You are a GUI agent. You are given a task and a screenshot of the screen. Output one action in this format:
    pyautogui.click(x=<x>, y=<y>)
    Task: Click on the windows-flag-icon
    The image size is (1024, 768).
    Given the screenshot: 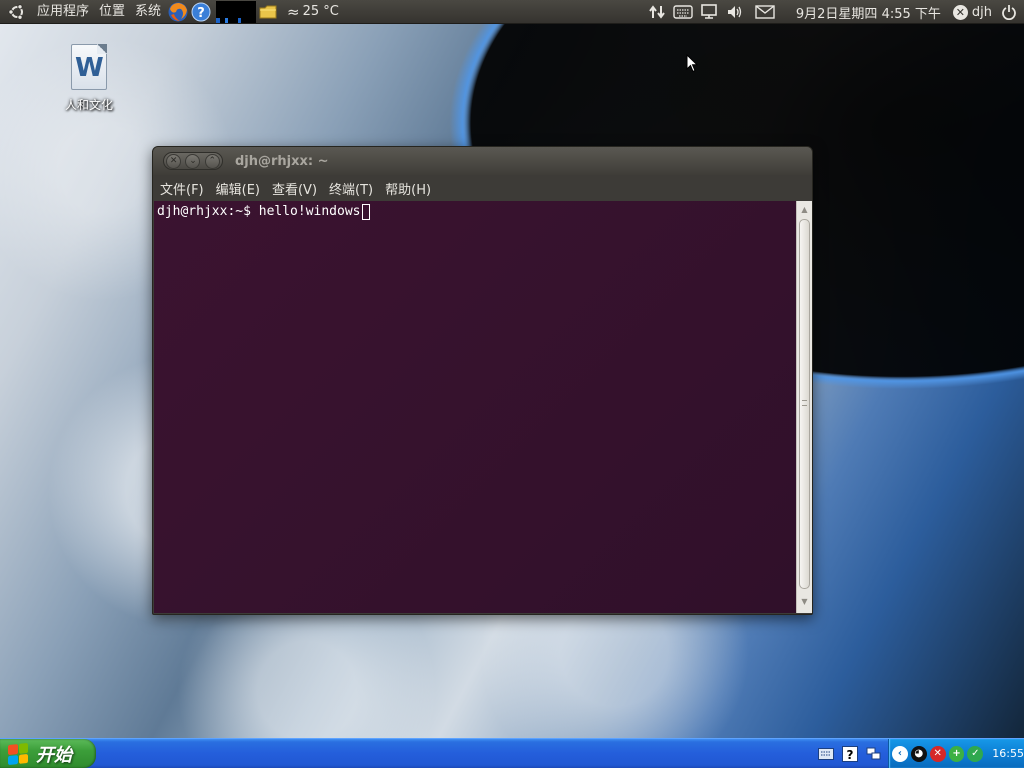 What is the action you would take?
    pyautogui.click(x=18, y=753)
    